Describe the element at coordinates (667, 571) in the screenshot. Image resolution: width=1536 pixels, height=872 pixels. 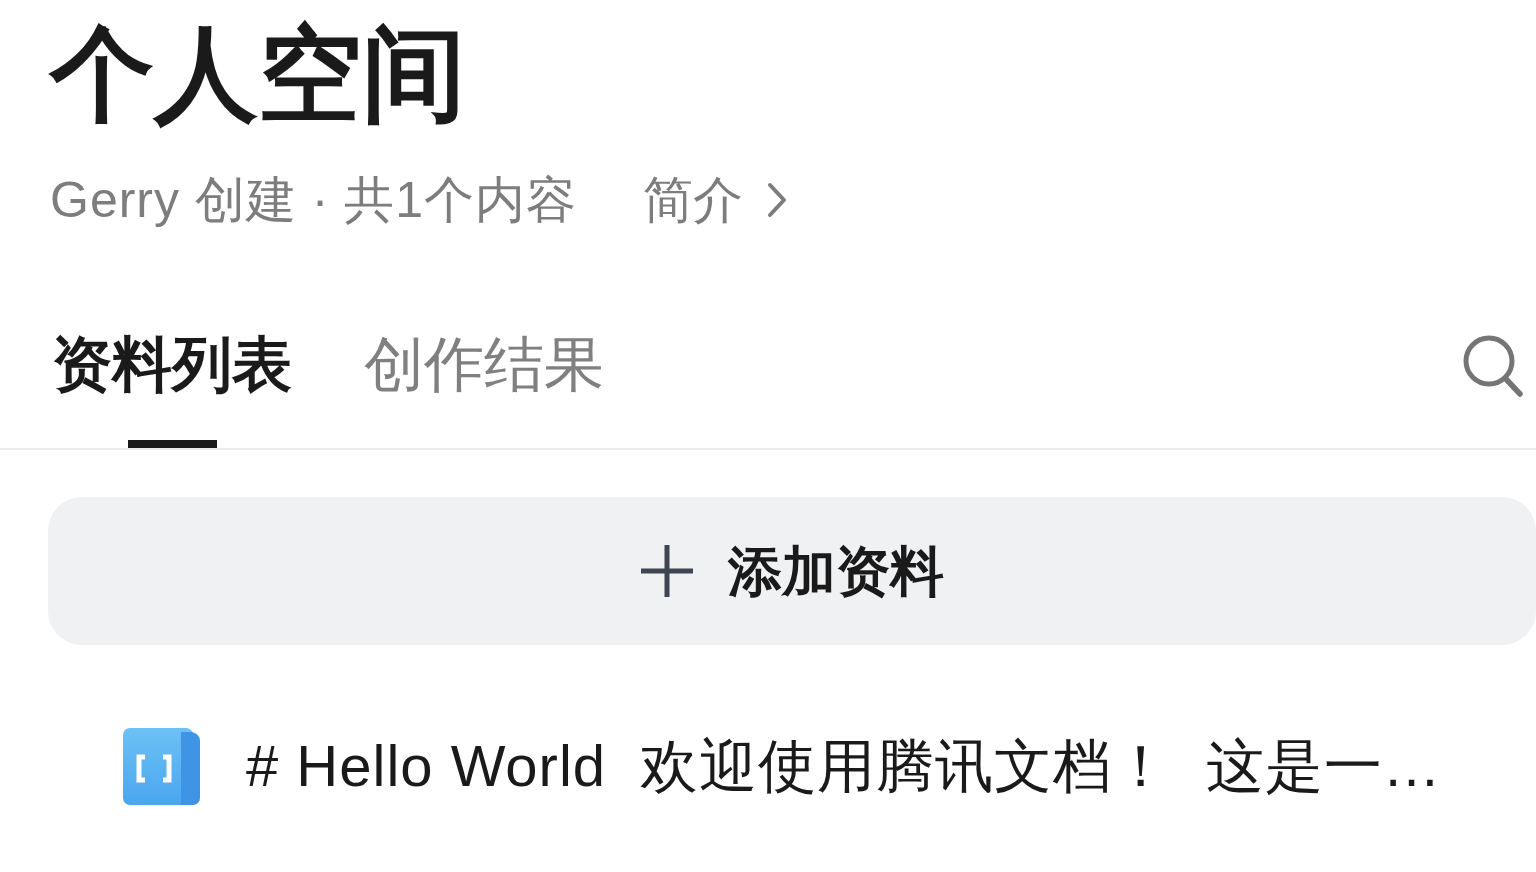
I see `plus-icon` at that location.